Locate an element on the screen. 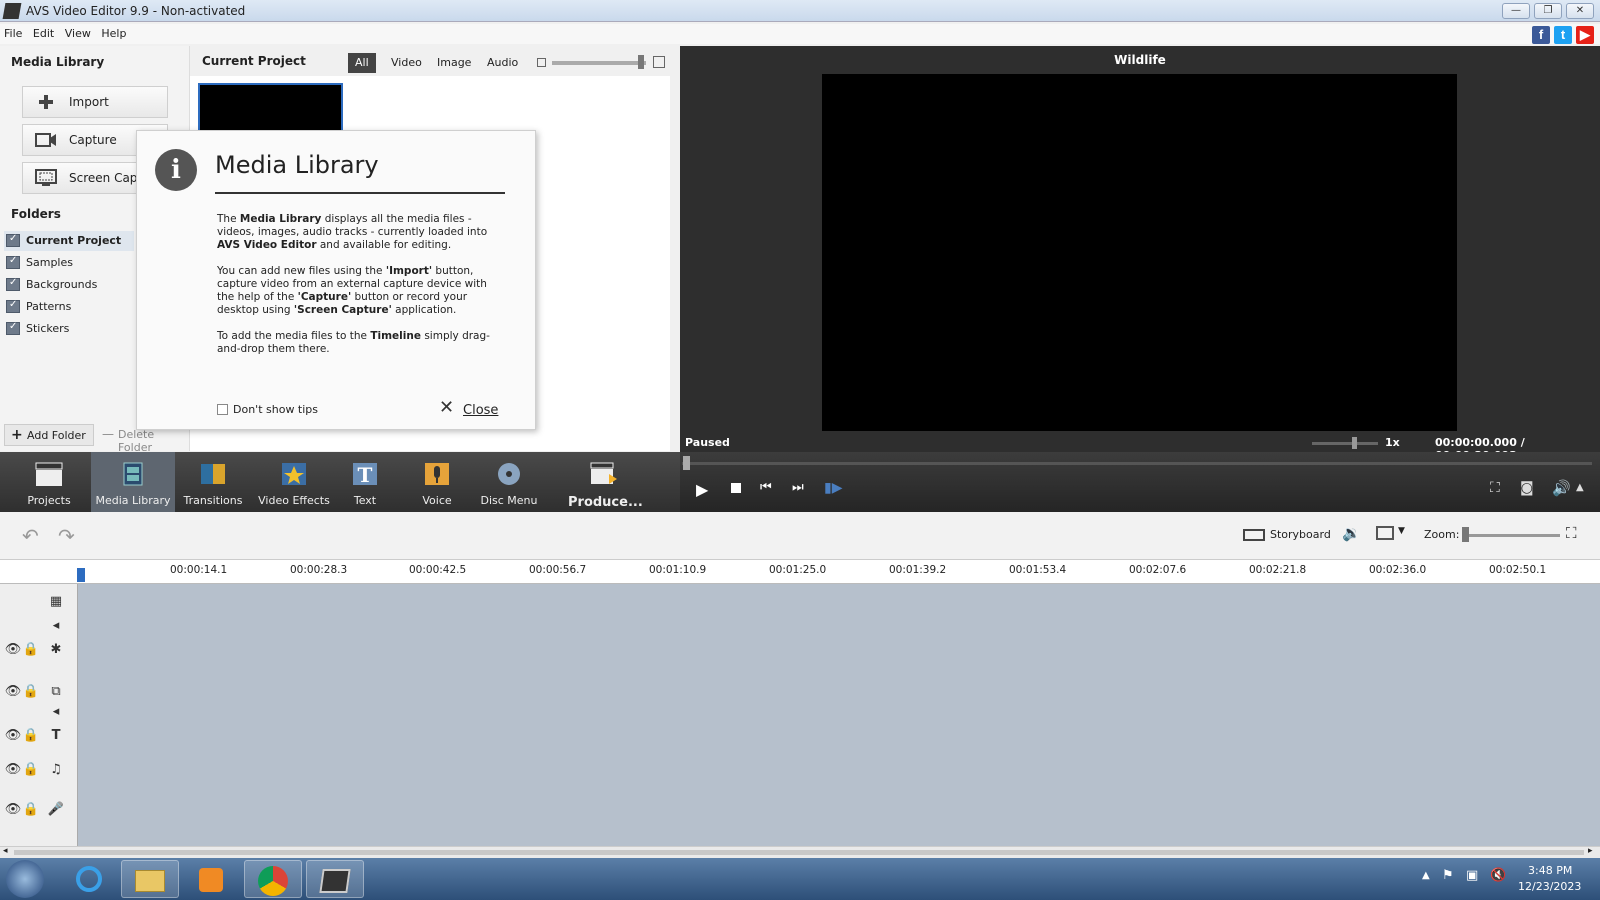  network-icon: ▣ is located at coordinates (1472, 875).